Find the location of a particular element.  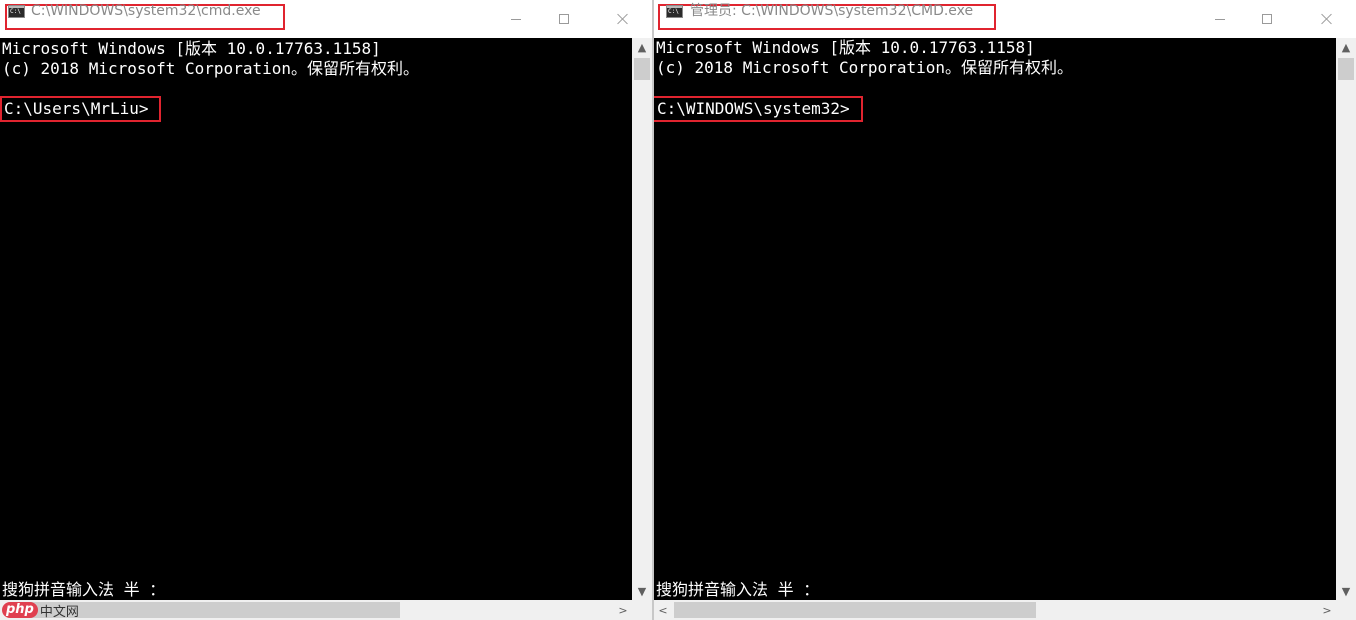

title-bar: C:\WINDOWS\system32\cmd.exe is located at coordinates (326, 19).